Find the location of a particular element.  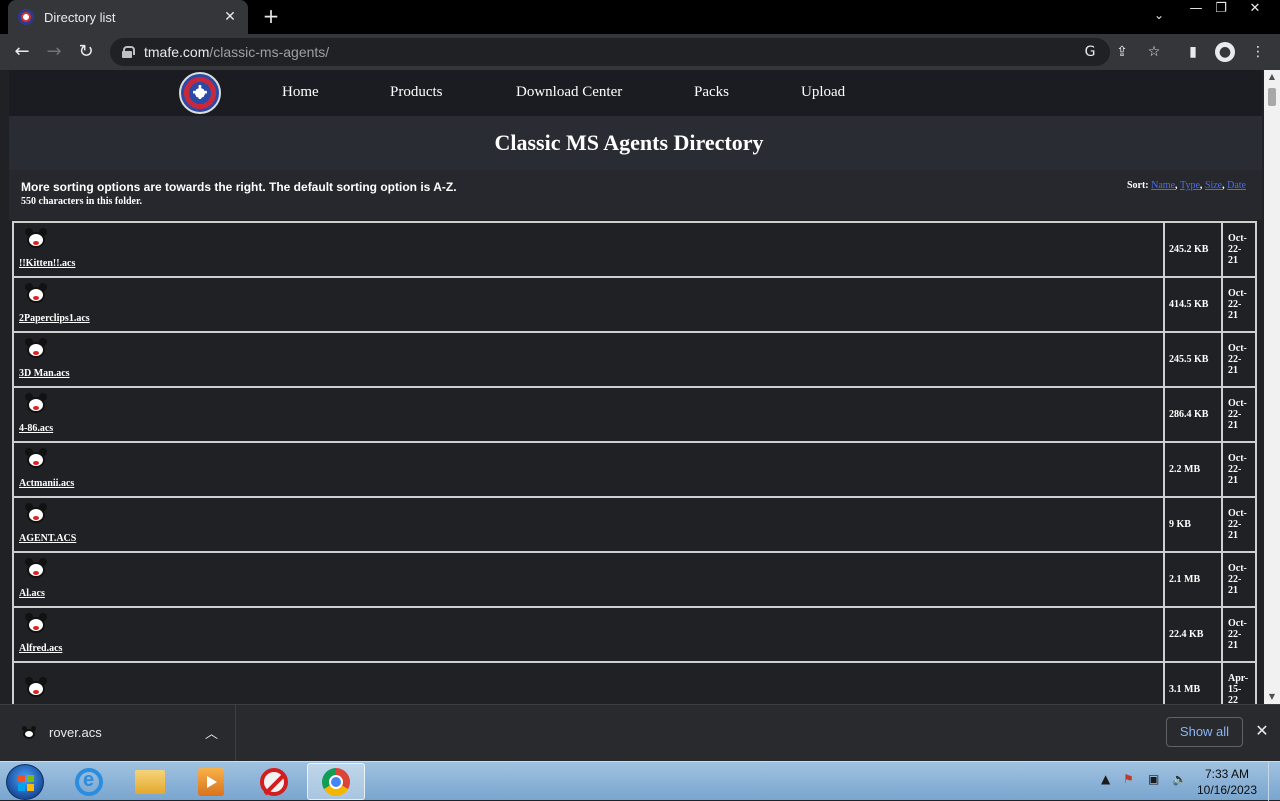

scroll-down-arrow-icon: ▼ is located at coordinates (1272, 697).